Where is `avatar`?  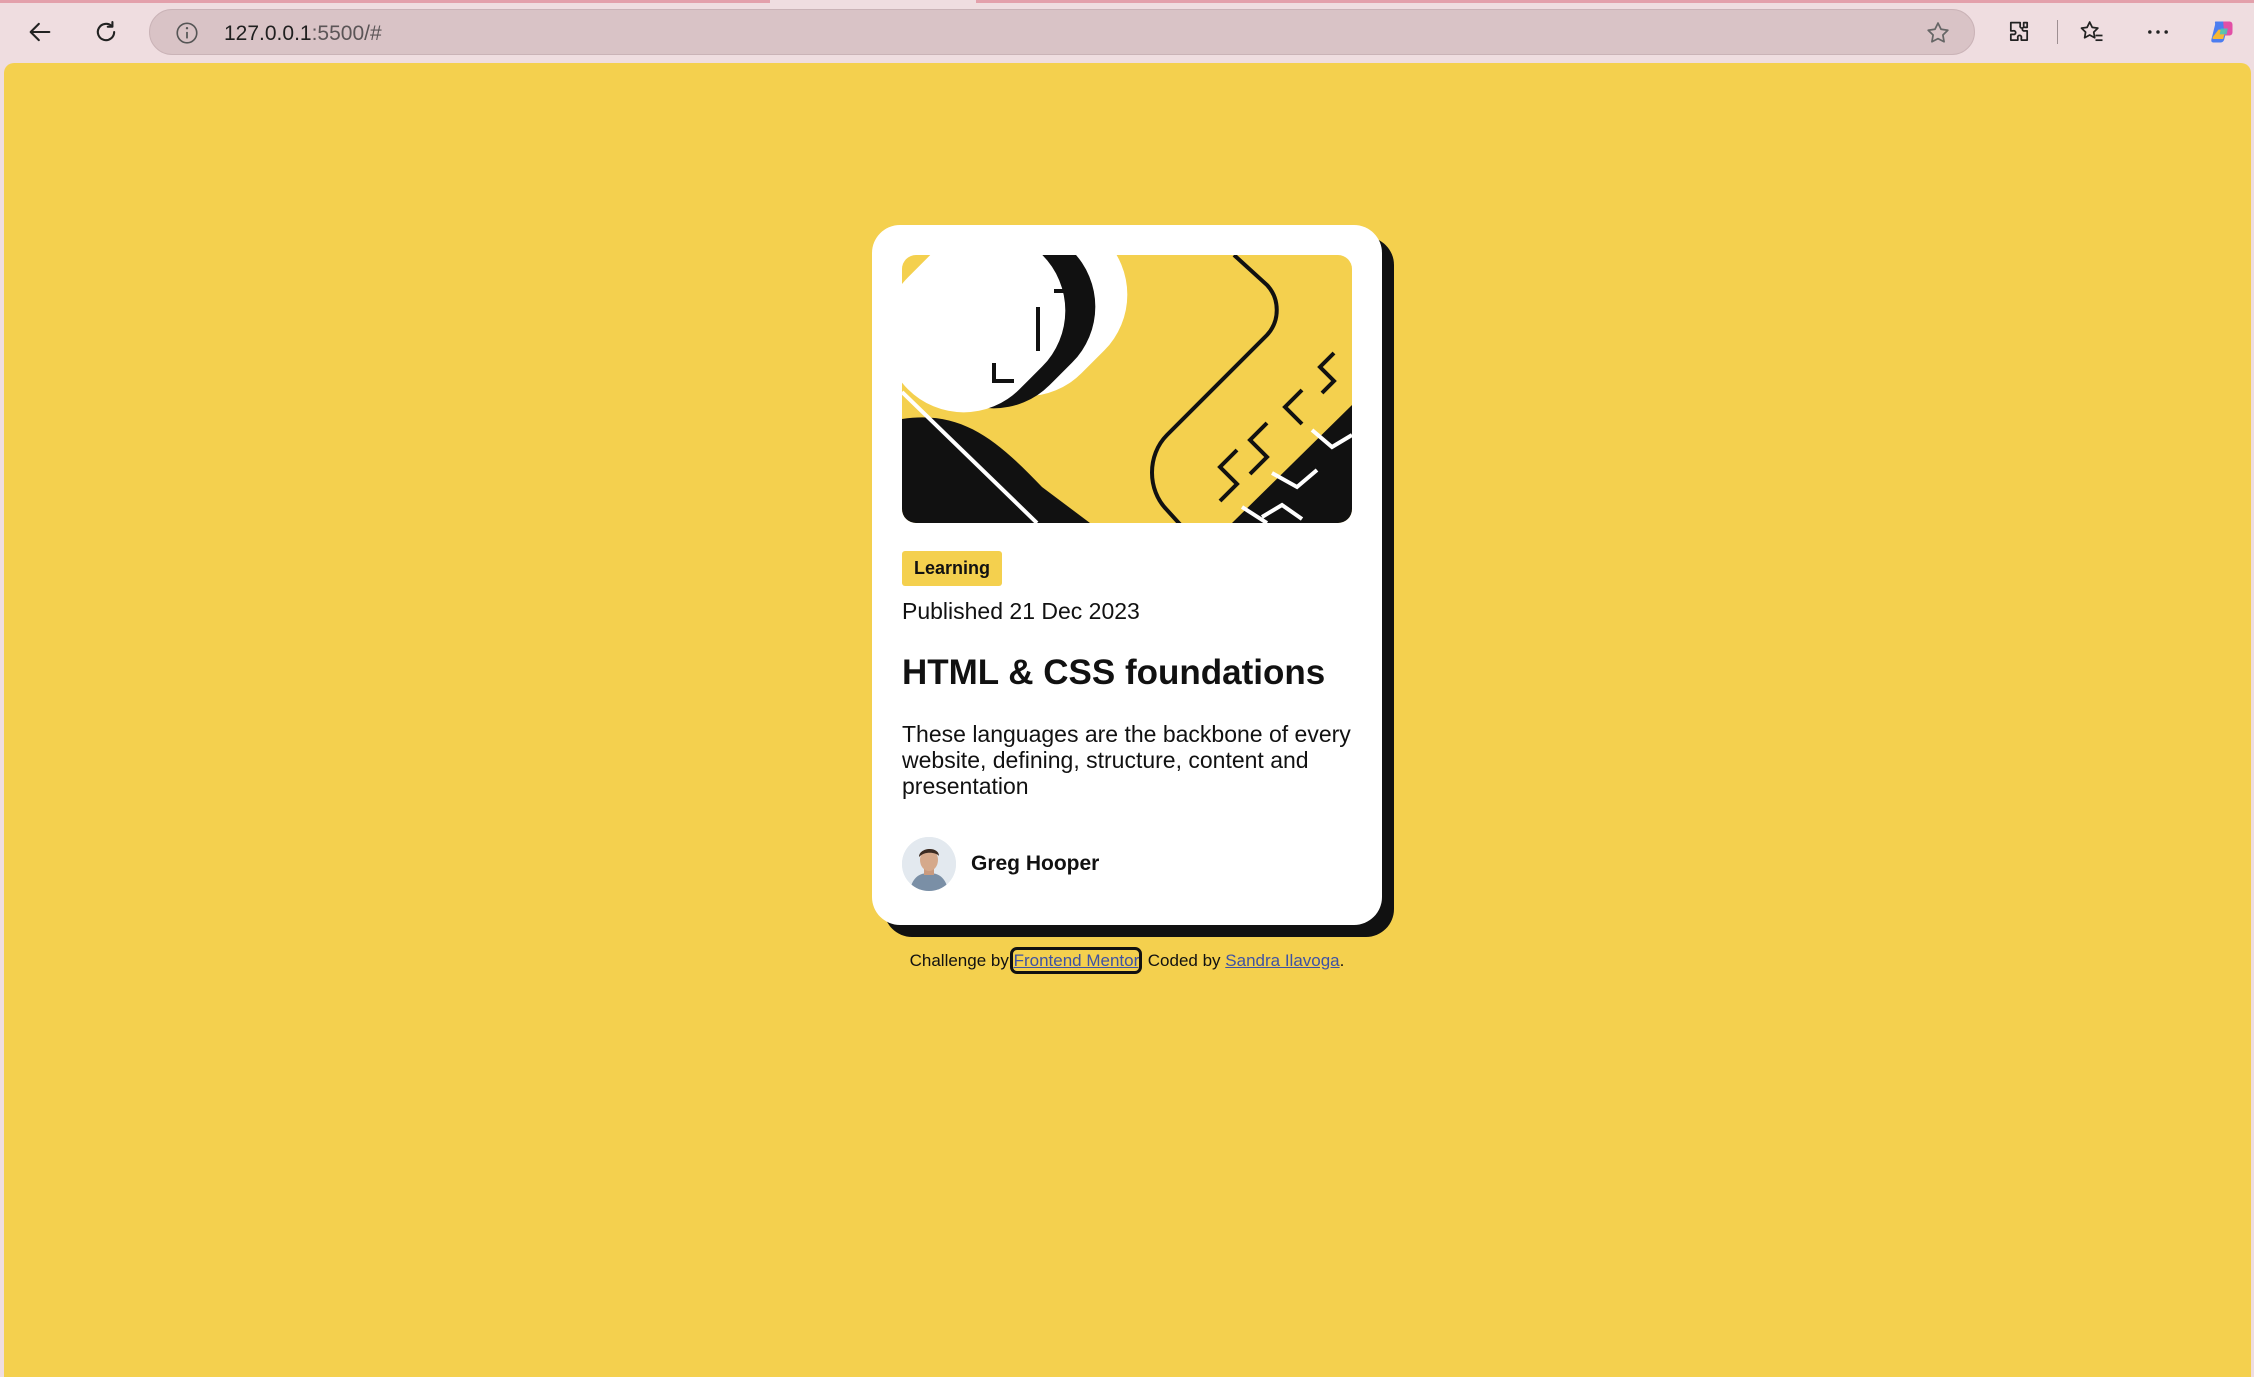
avatar is located at coordinates (929, 864).